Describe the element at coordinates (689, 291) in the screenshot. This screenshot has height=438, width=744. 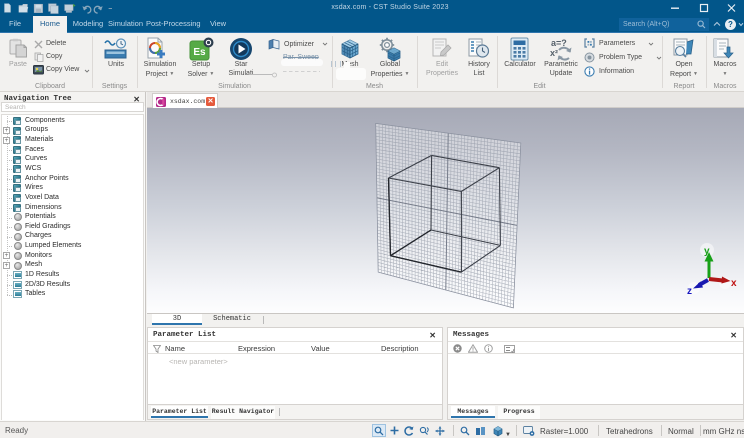
I see `svg-text: z` at that location.